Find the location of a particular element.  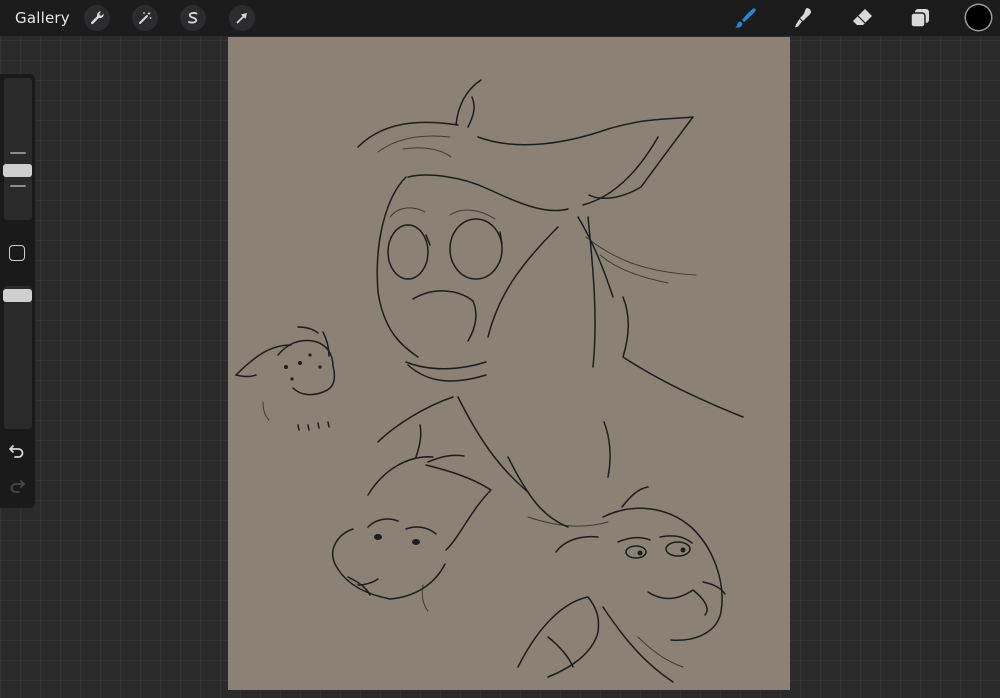

undo-icon is located at coordinates (17, 453).